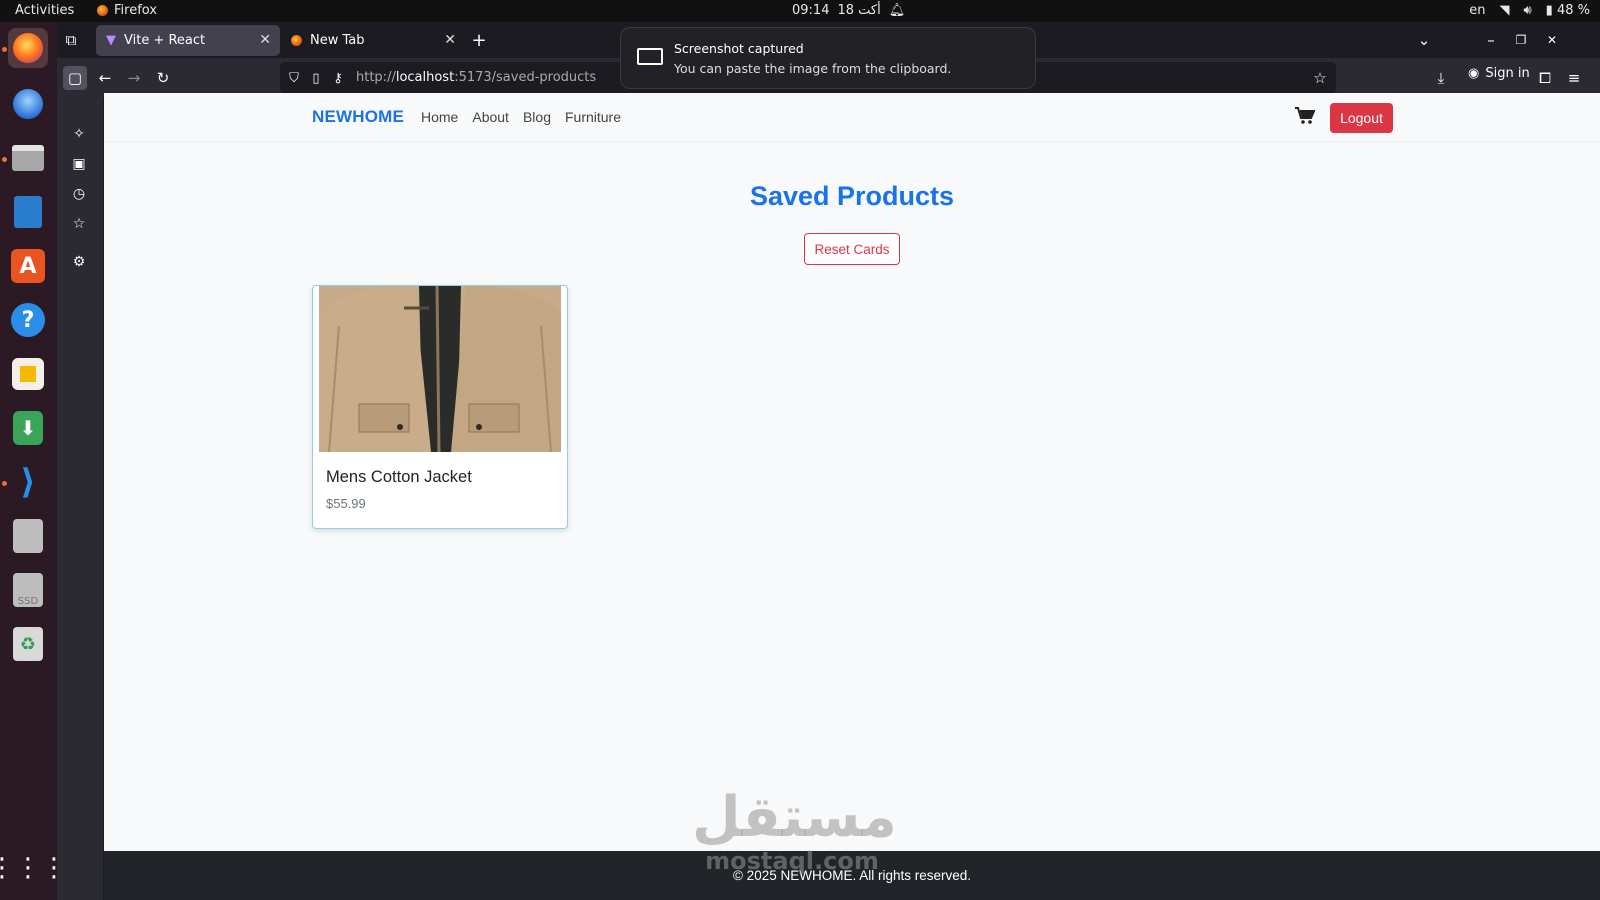 The image size is (1600, 900). What do you see at coordinates (79, 134) in the screenshot?
I see `ai-sparkle-icon: ✧` at bounding box center [79, 134].